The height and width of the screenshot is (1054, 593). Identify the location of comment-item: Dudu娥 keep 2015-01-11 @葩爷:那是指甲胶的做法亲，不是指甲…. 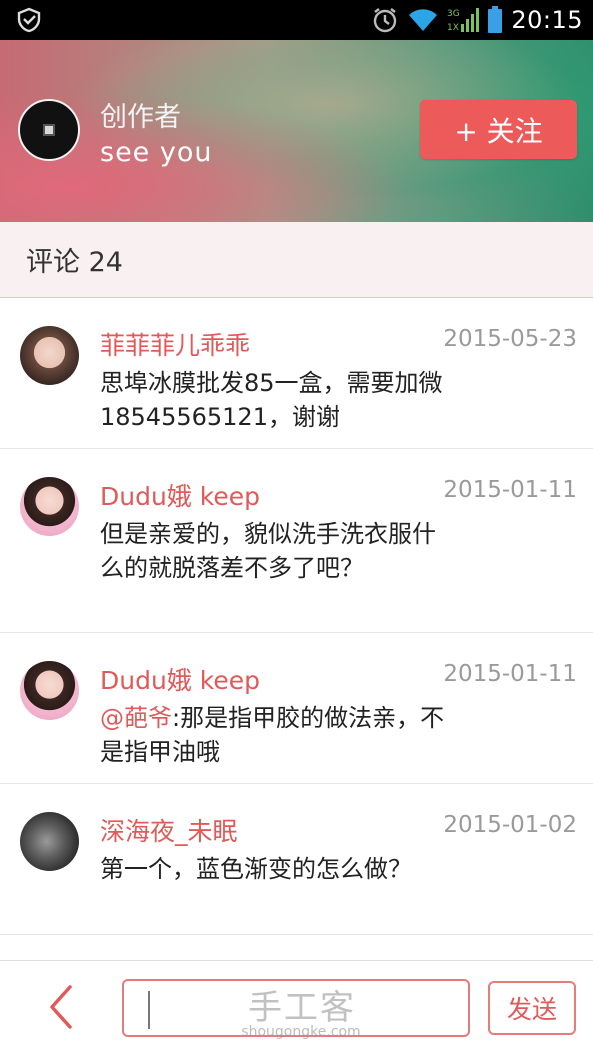
(296, 708).